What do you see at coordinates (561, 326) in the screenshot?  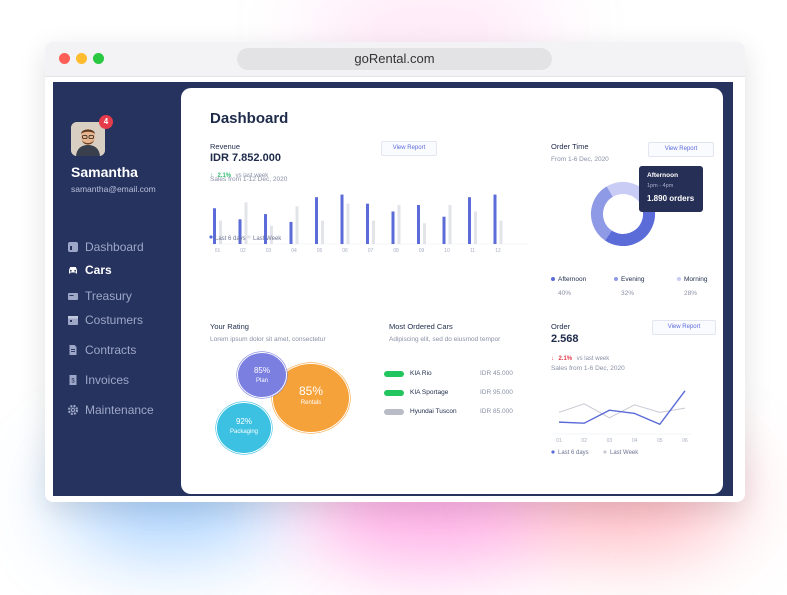 I see `order-label: Order` at bounding box center [561, 326].